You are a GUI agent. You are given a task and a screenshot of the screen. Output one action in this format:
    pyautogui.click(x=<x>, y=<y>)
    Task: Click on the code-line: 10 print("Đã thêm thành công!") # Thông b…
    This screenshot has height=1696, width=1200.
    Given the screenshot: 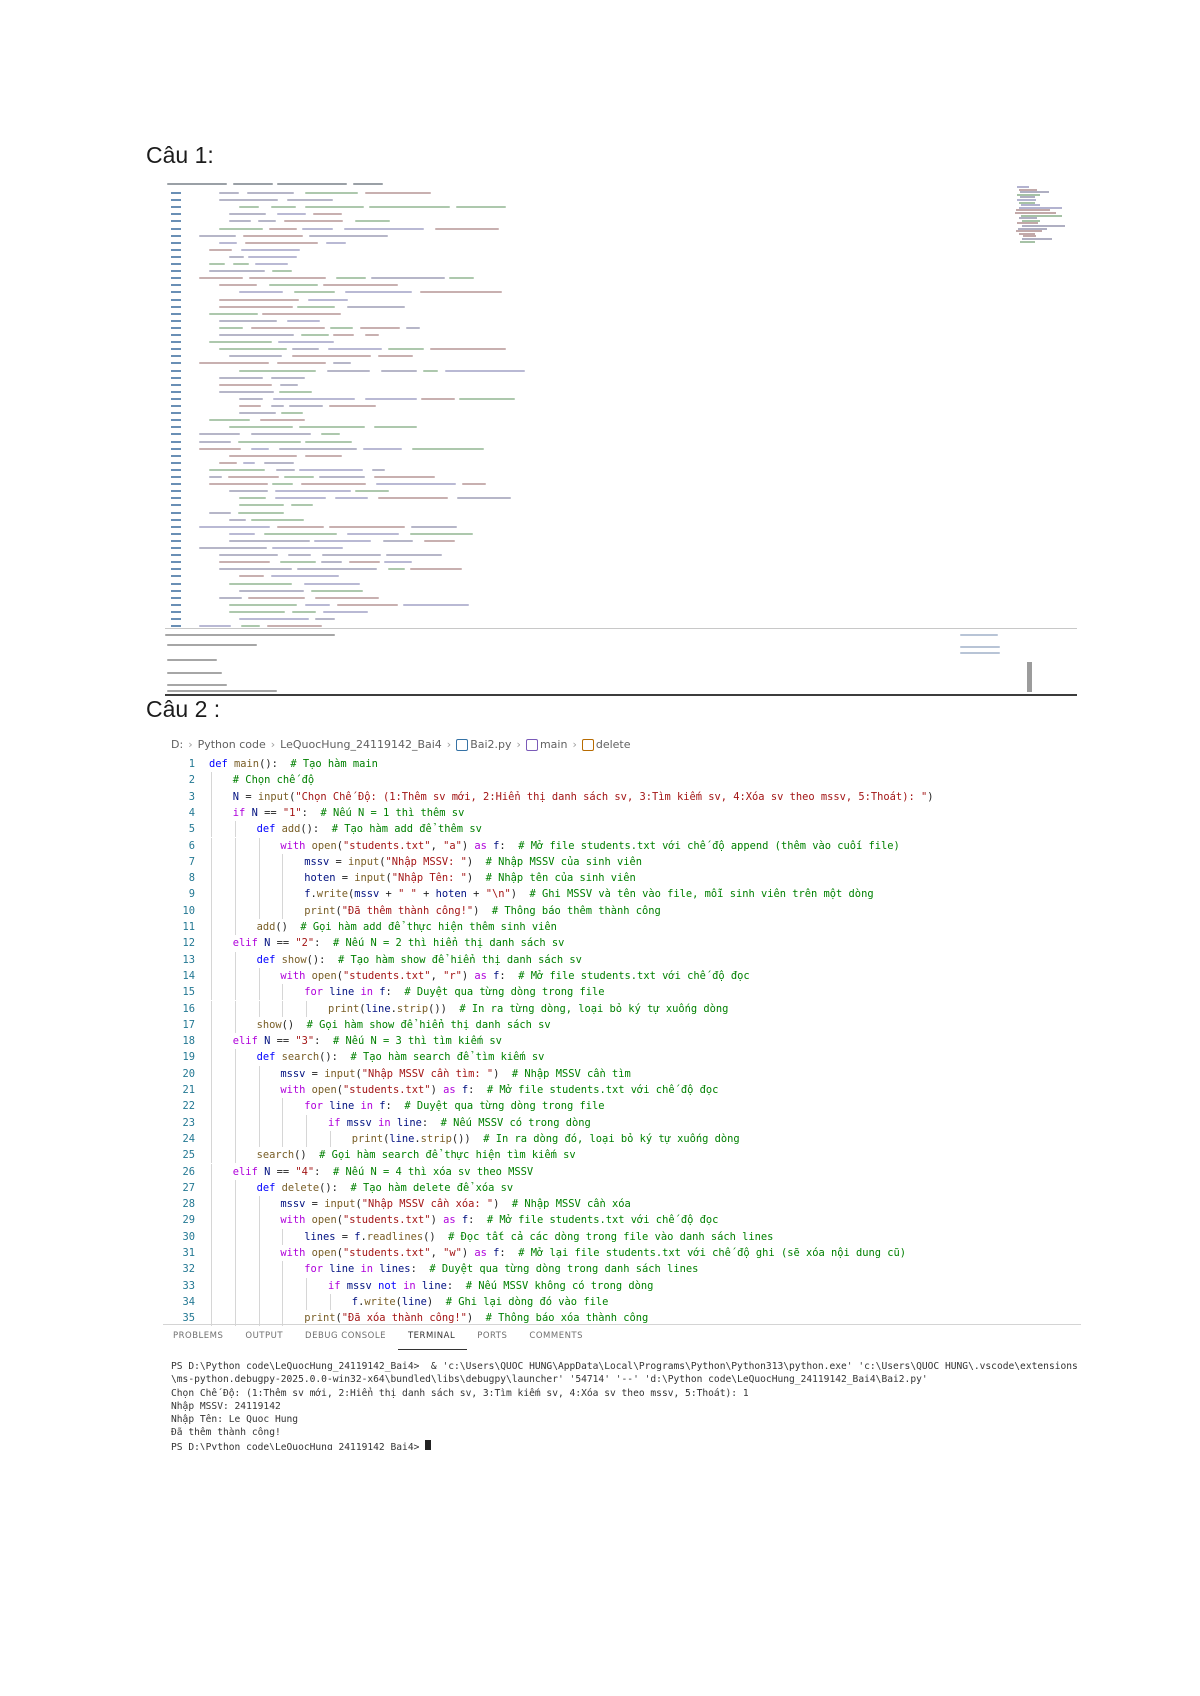 What is the action you would take?
    pyautogui.click(x=622, y=910)
    